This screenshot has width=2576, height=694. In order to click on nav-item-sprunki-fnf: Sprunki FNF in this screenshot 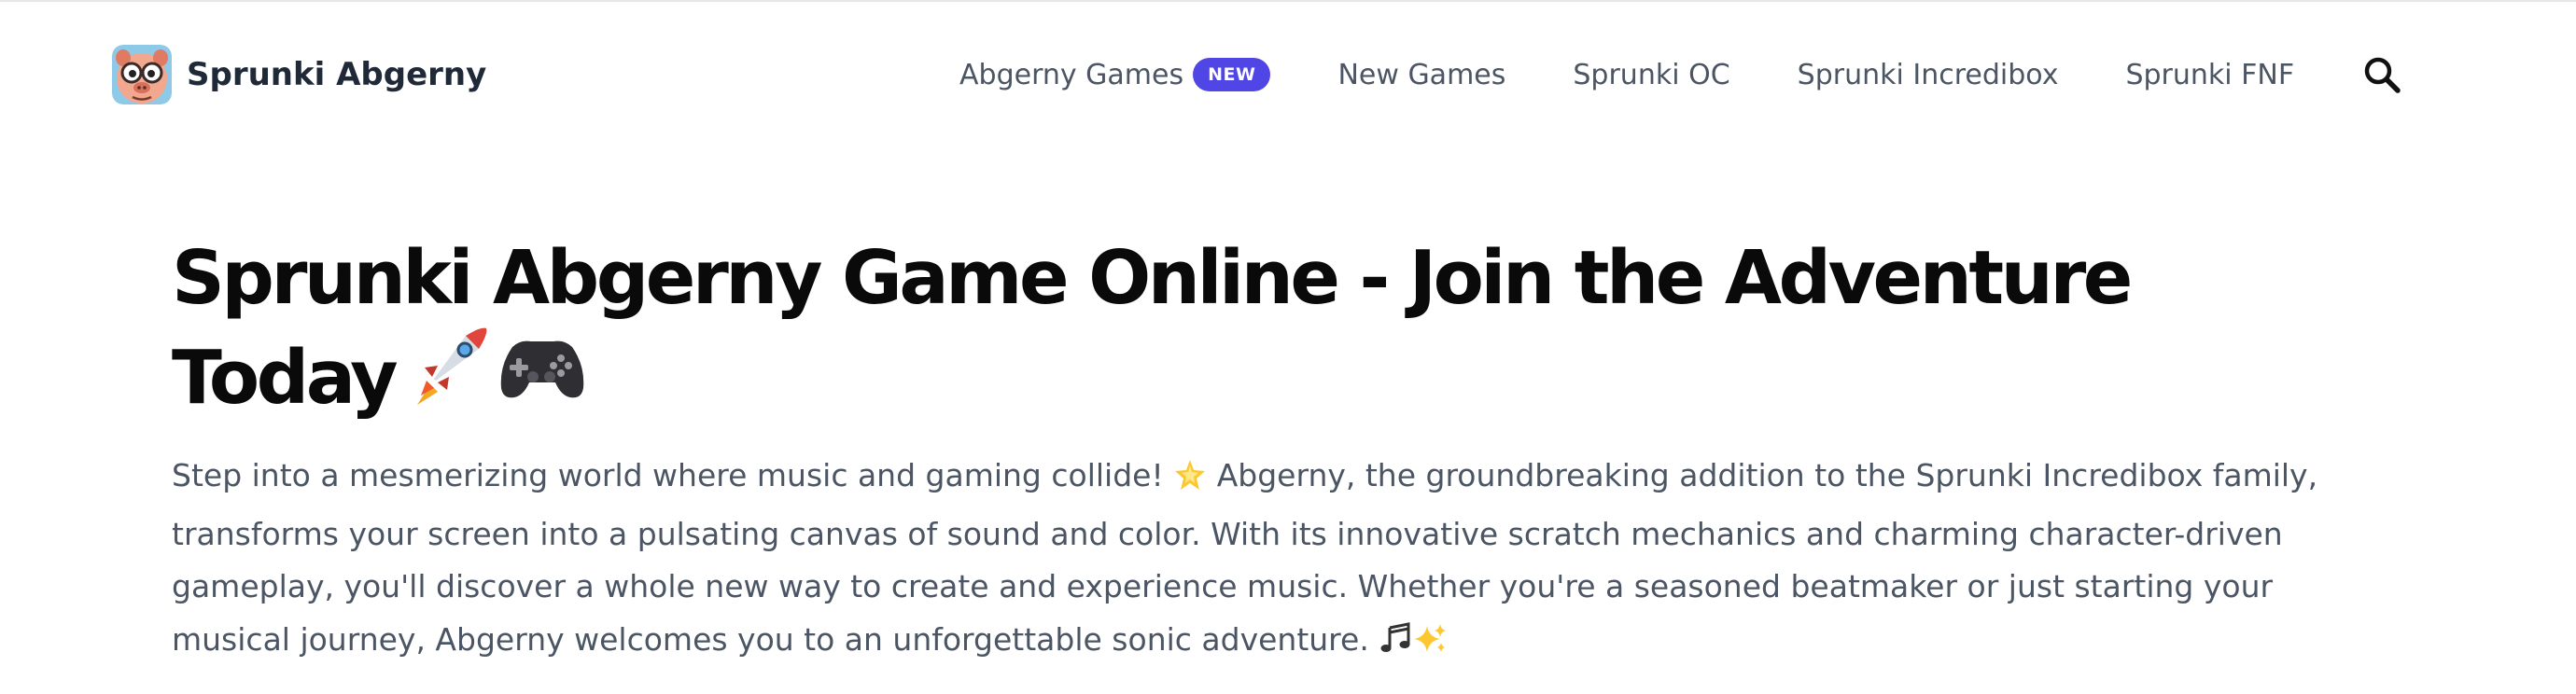, I will do `click(2209, 75)`.